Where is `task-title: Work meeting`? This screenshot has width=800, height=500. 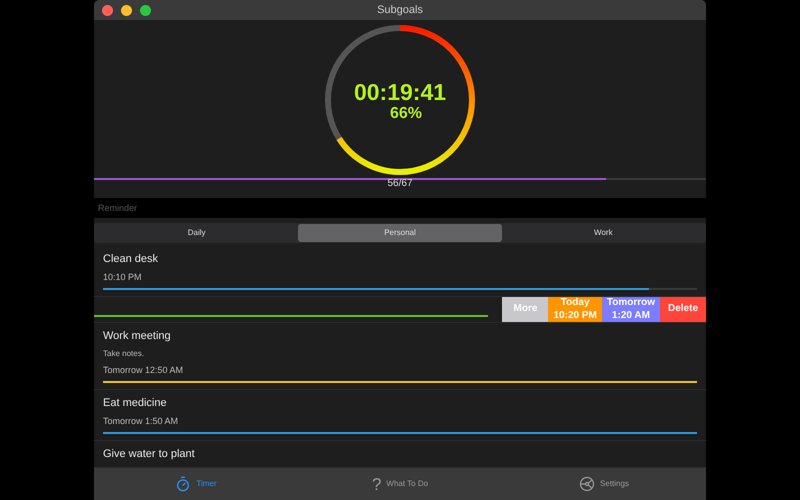
task-title: Work meeting is located at coordinates (400, 336).